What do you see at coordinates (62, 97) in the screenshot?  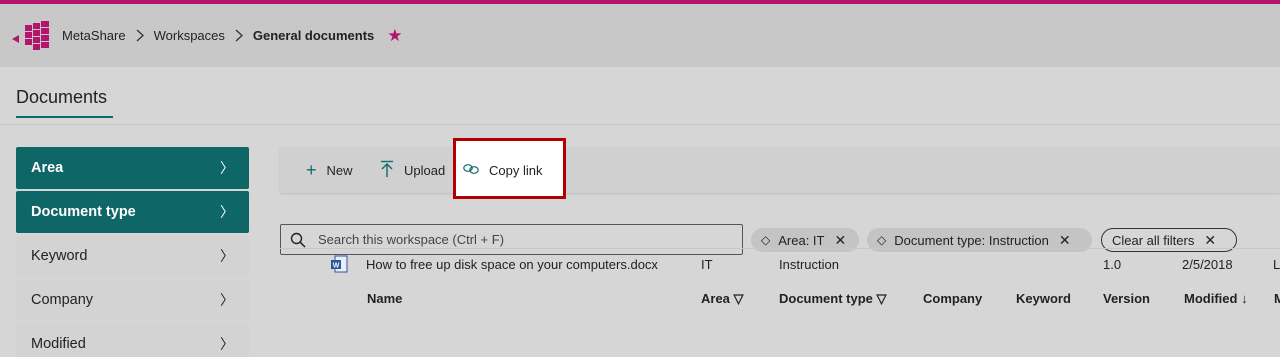 I see `page-title: Documents` at bounding box center [62, 97].